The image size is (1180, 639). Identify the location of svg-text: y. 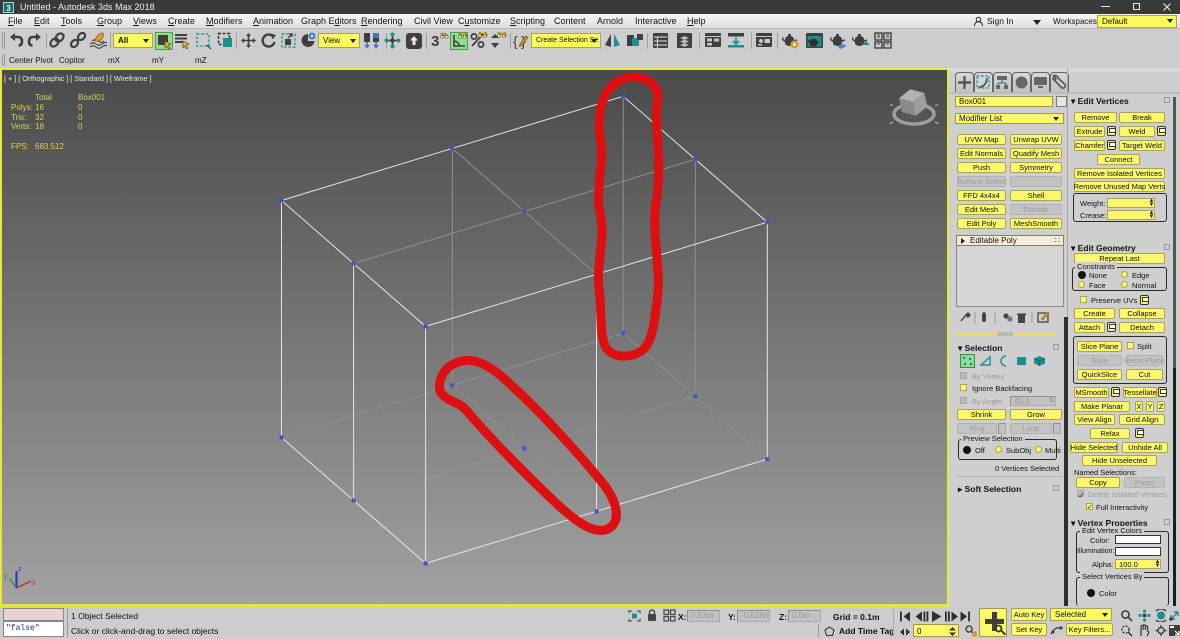
(6, 576).